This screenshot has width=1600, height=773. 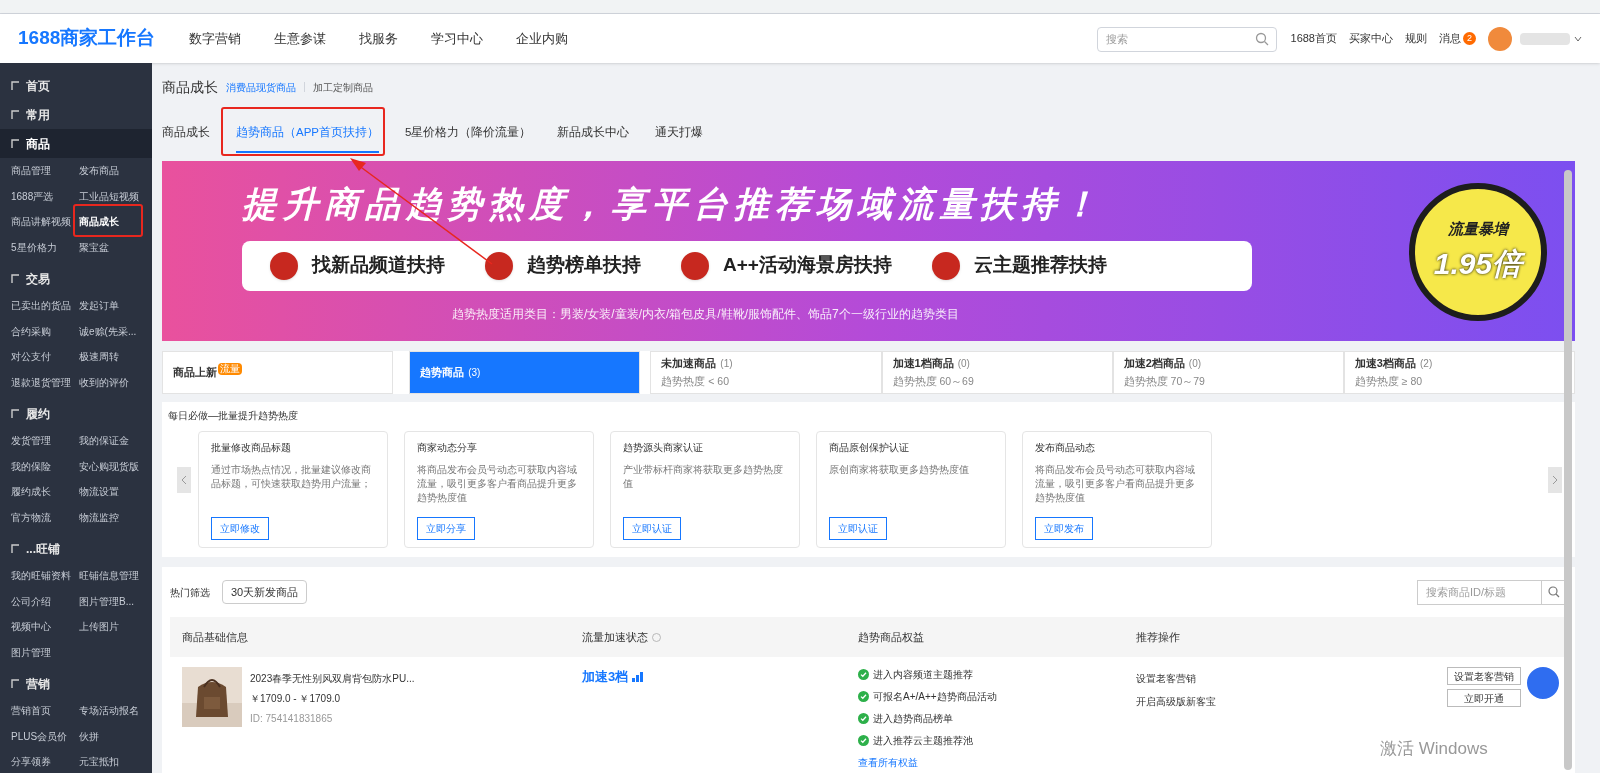 I want to click on stage-tab: 商品上新 流量, so click(x=278, y=372).